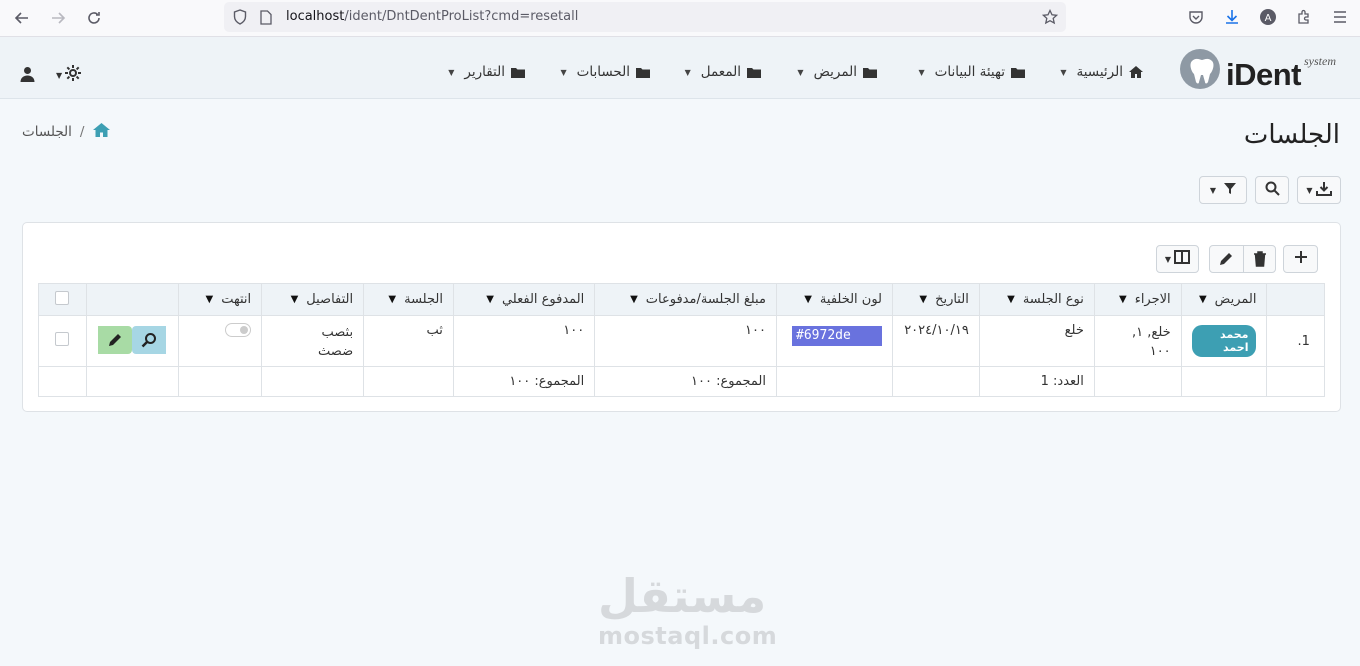 Image resolution: width=1360 pixels, height=666 pixels. I want to click on select-all-checkbox, so click(62, 297).